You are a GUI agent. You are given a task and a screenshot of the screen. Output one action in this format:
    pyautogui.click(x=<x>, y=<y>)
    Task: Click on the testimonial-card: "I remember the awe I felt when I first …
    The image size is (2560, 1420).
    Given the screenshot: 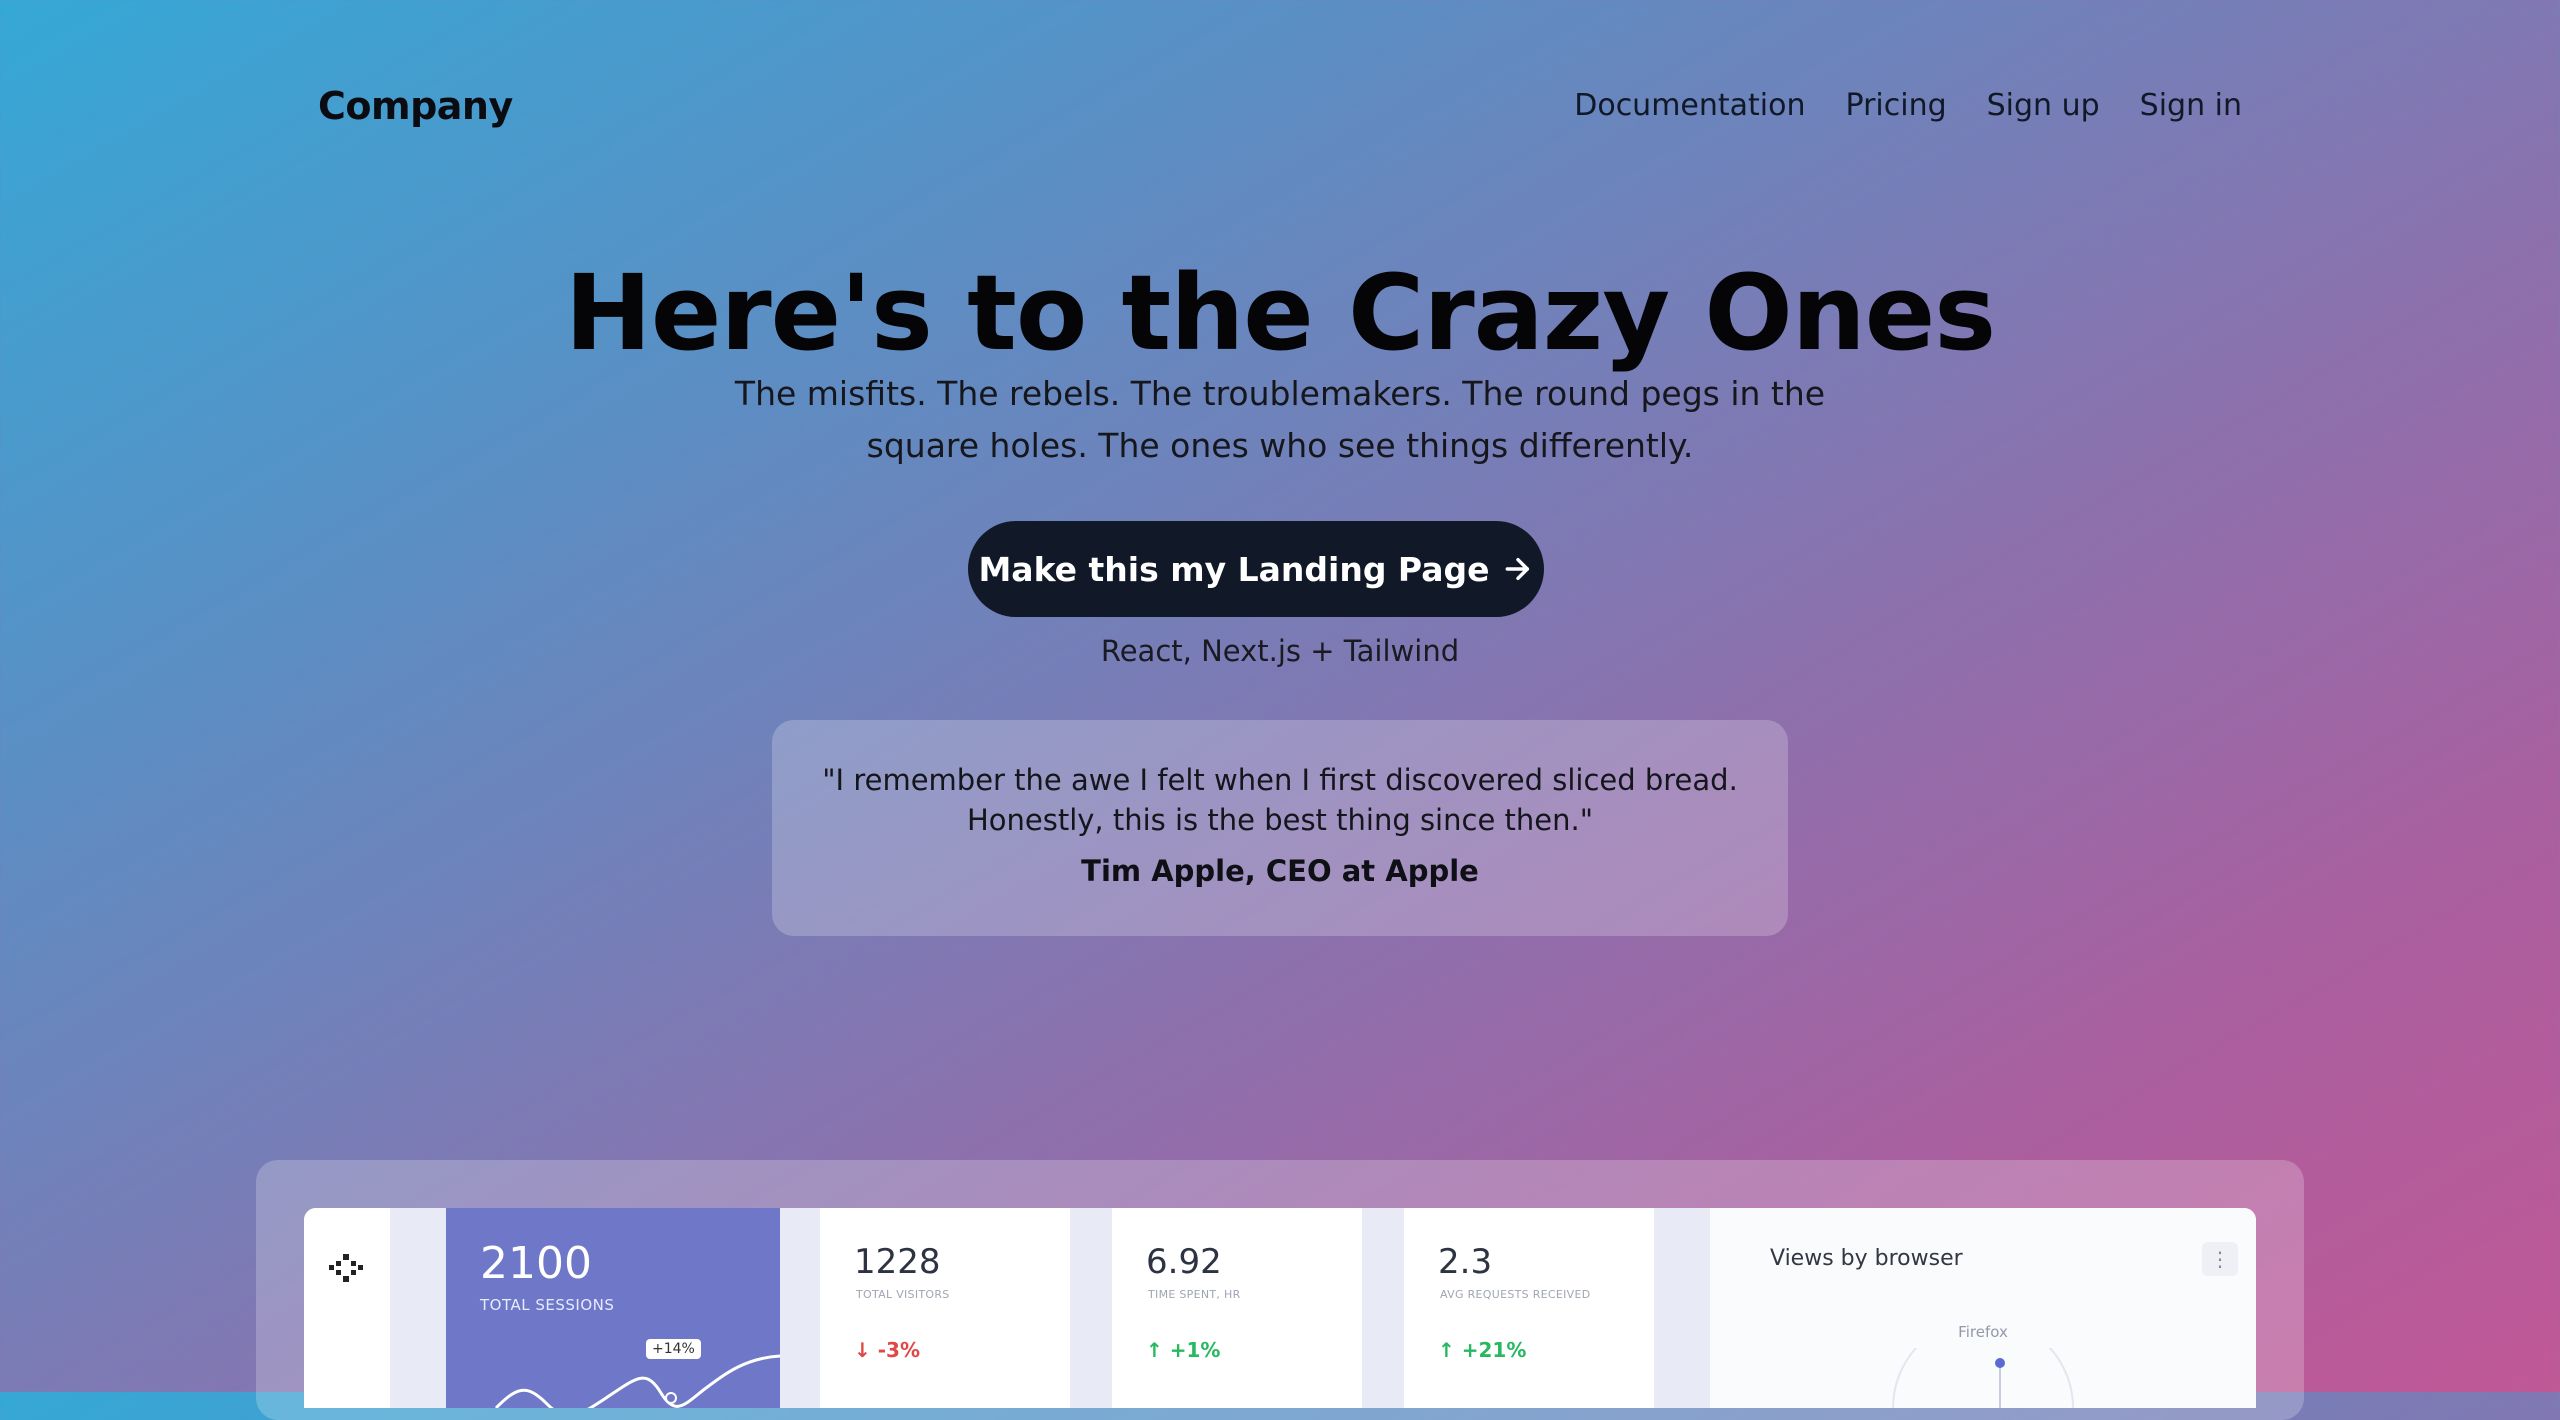 What is the action you would take?
    pyautogui.click(x=1280, y=828)
    